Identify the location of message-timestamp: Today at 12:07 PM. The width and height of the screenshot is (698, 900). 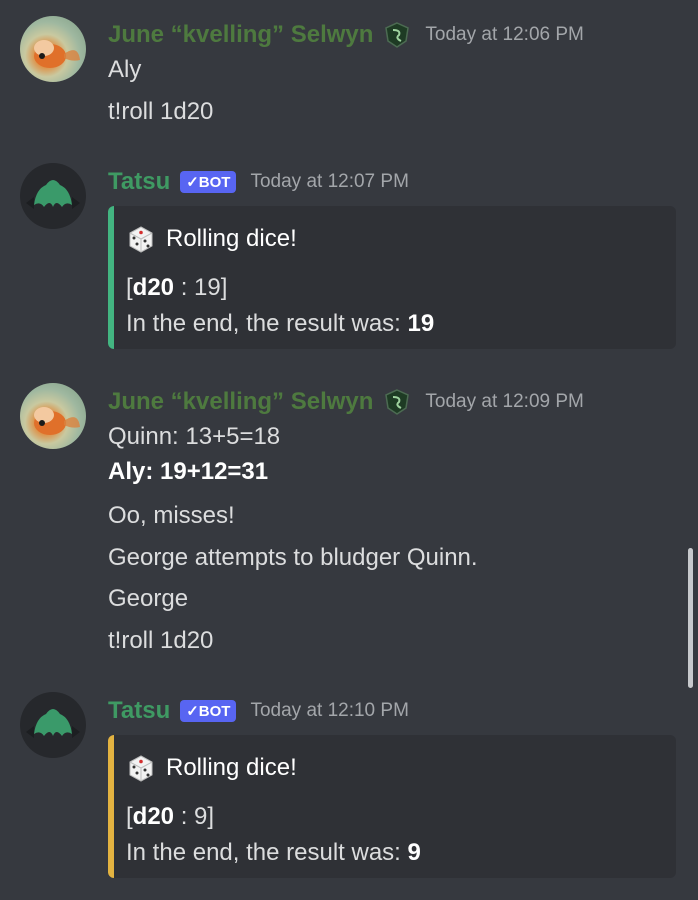
(329, 181).